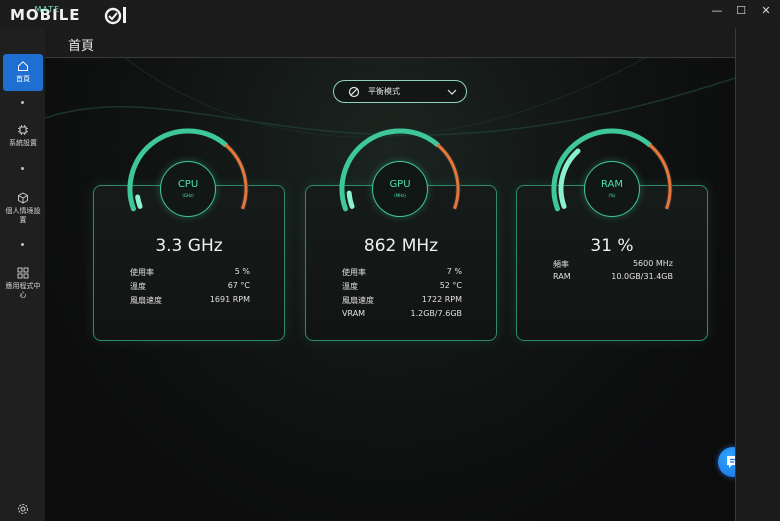  I want to click on home-icon, so click(23, 66).